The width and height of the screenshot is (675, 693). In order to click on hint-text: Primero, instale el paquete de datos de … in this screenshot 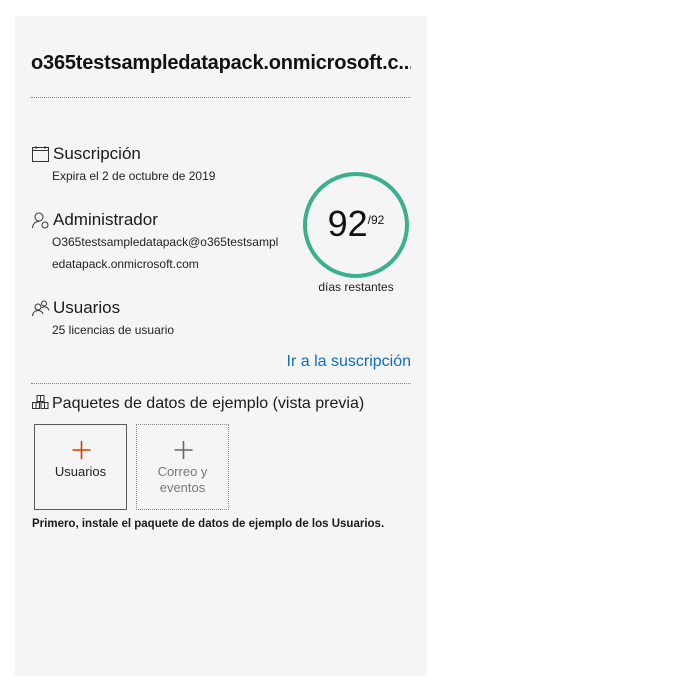, I will do `click(182, 524)`.